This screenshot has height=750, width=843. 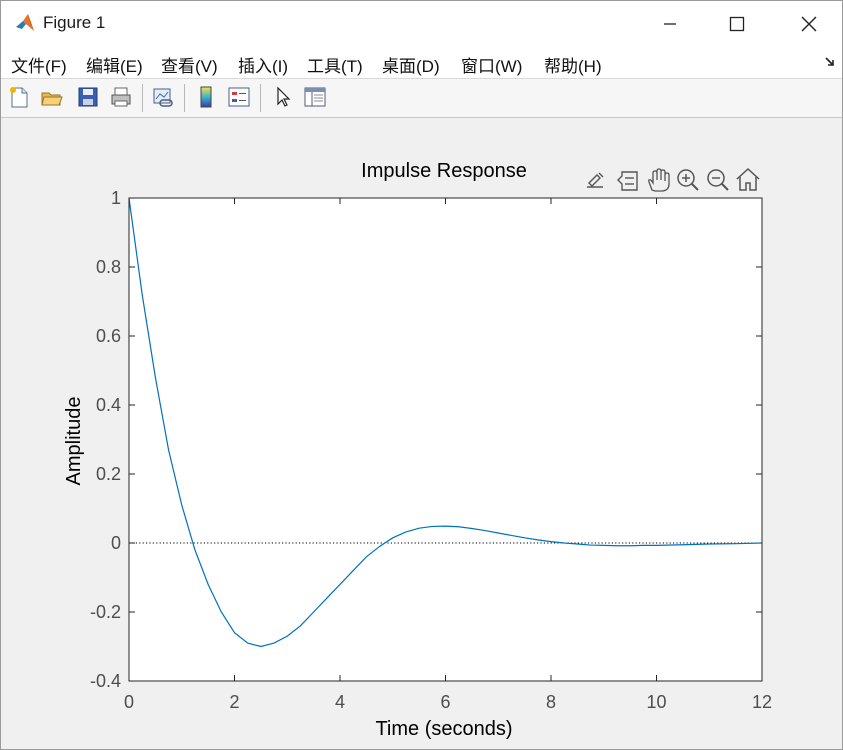 What do you see at coordinates (411, 64) in the screenshot?
I see `menu-desktop: 桌面(D)` at bounding box center [411, 64].